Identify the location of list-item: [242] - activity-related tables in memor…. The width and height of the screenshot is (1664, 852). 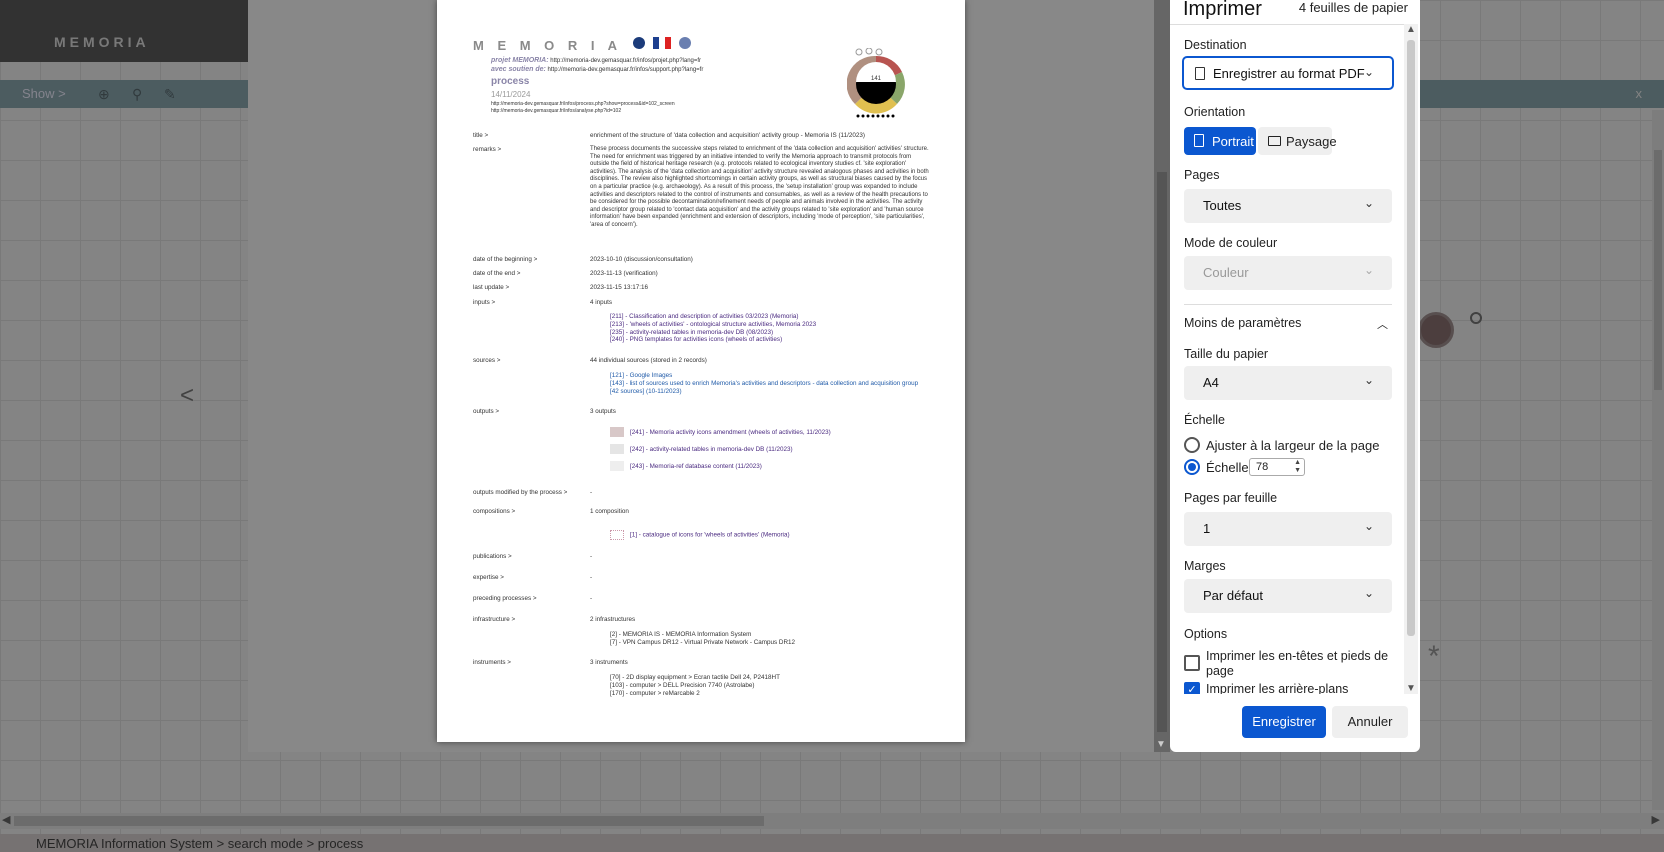
(711, 449).